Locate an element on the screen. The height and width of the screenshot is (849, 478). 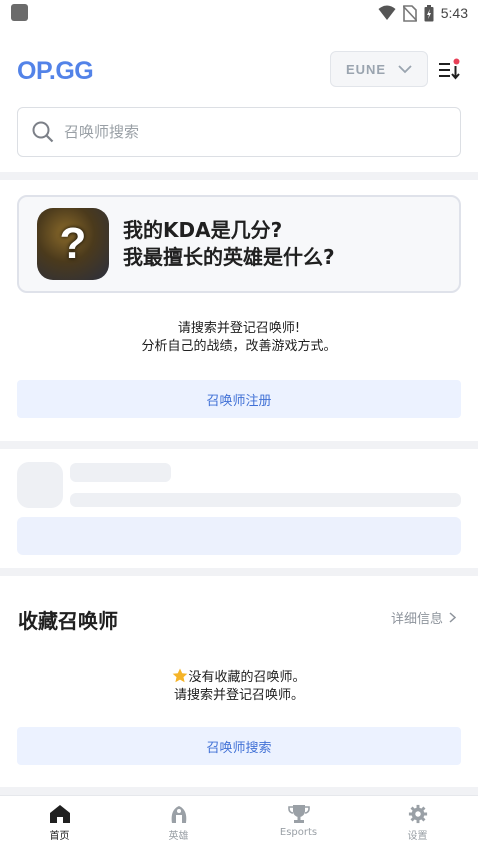
gear-icon is located at coordinates (417, 814).